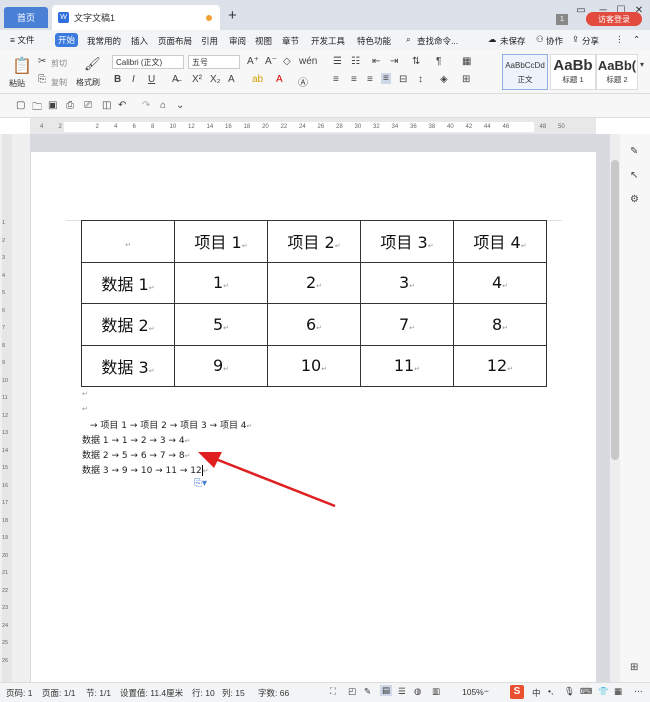  Describe the element at coordinates (128, 324) in the screenshot. I see `table-cell: 数据 2↵` at that location.